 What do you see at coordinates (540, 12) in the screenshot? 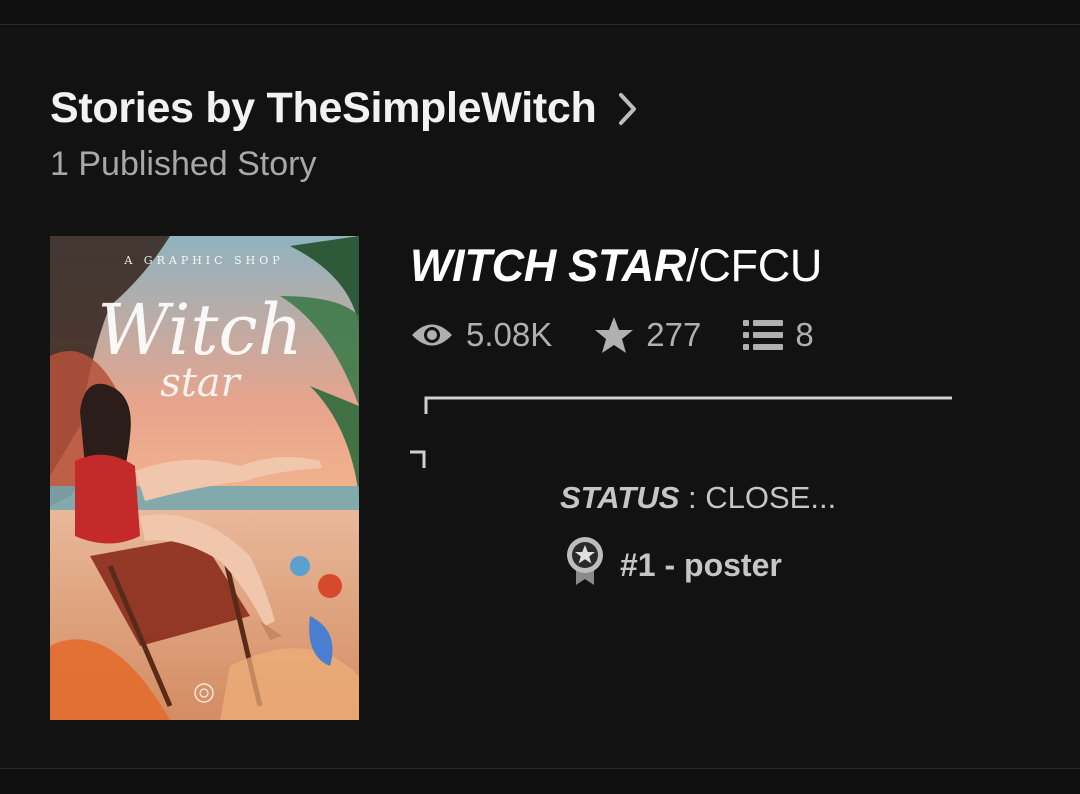
I see `top-divider` at bounding box center [540, 12].